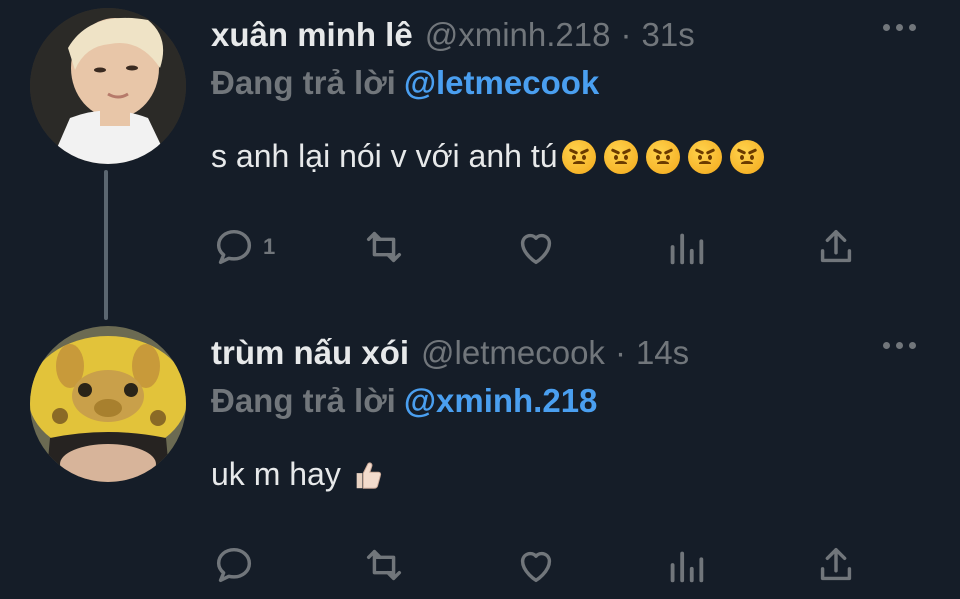 Image resolution: width=960 pixels, height=599 pixels. Describe the element at coordinates (368, 475) in the screenshot. I see `thumbs-up-icon` at that location.